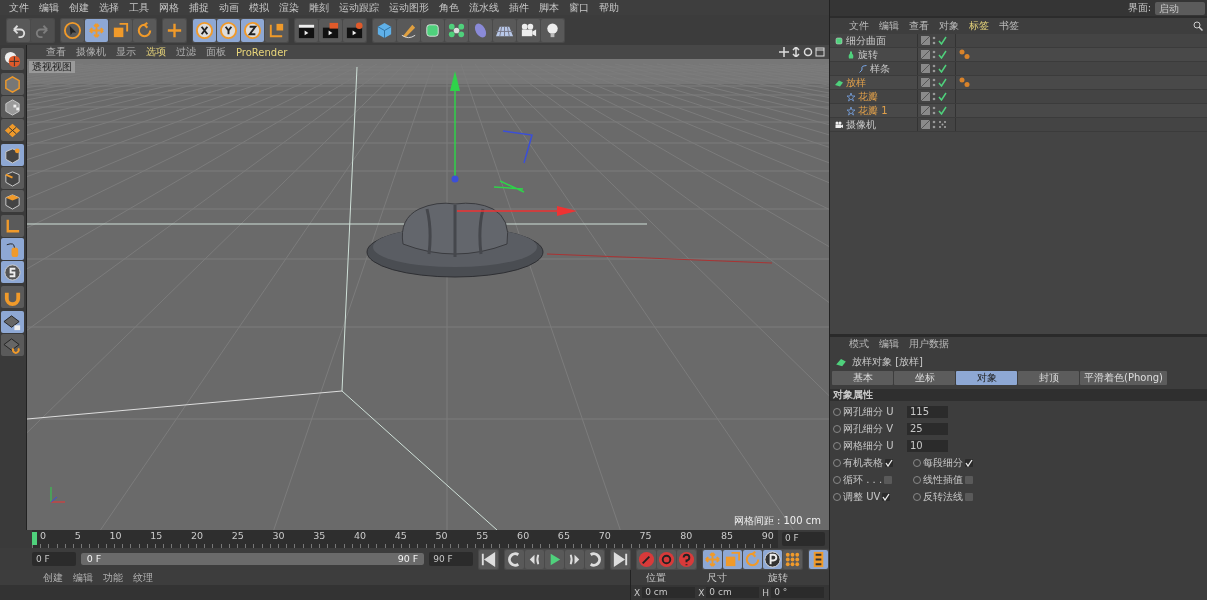 The width and height of the screenshot is (1207, 600). Describe the element at coordinates (276, 30) in the screenshot. I see `coordinate-axes-button` at that location.